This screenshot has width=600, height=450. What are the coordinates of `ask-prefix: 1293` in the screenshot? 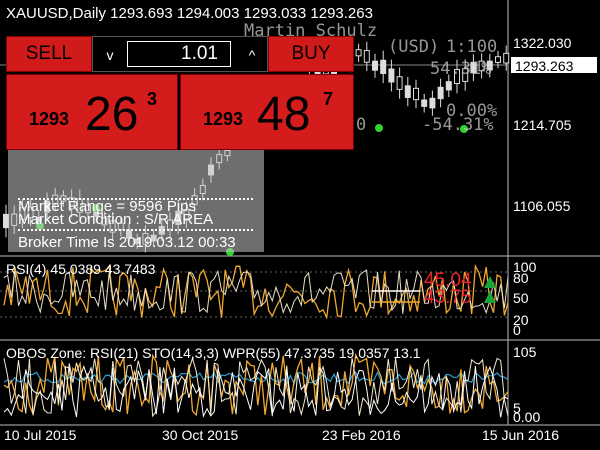 It's located at (223, 119).